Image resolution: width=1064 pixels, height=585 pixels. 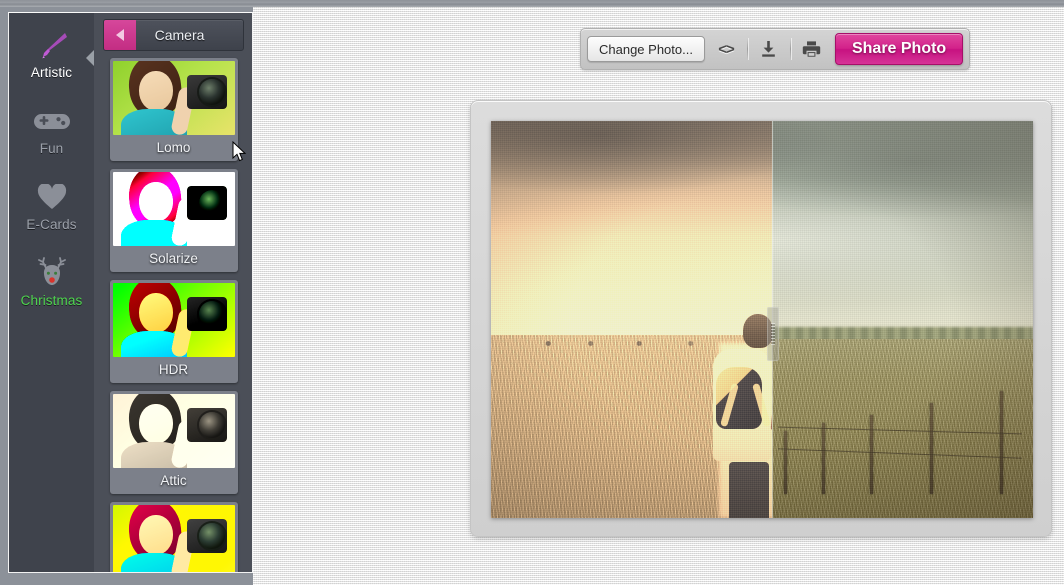 What do you see at coordinates (51, 197) in the screenshot?
I see `heart-icon` at bounding box center [51, 197].